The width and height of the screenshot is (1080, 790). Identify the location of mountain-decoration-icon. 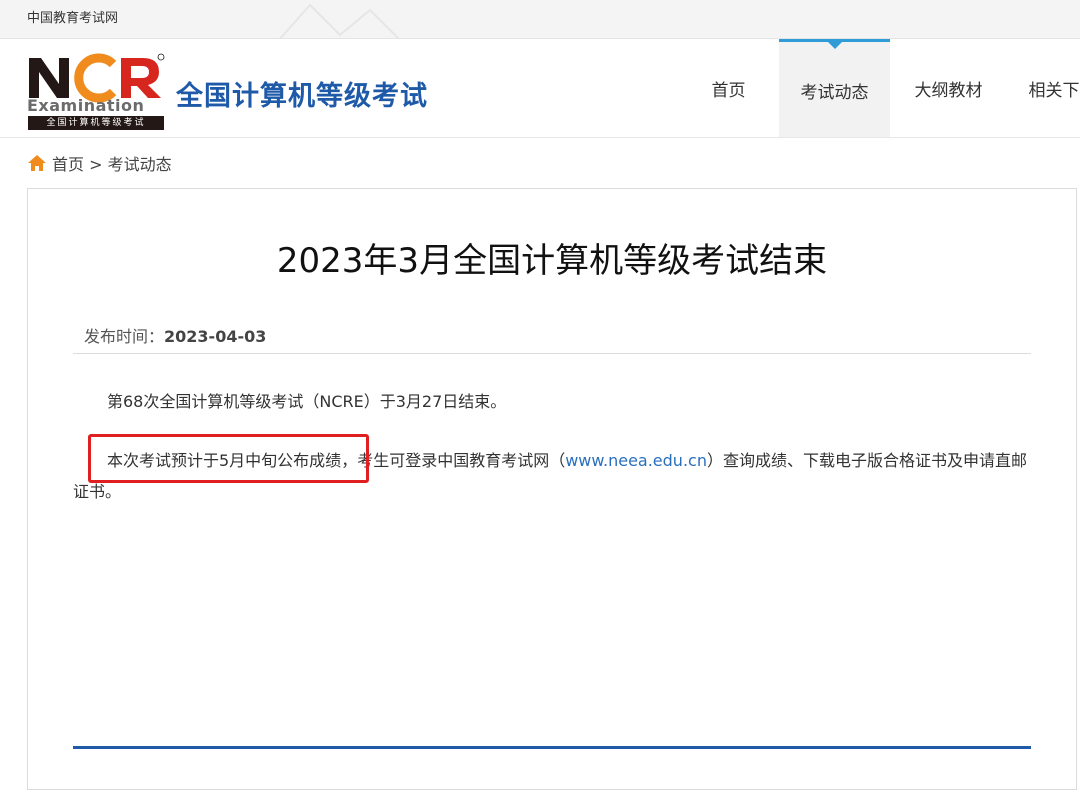
(339, 20).